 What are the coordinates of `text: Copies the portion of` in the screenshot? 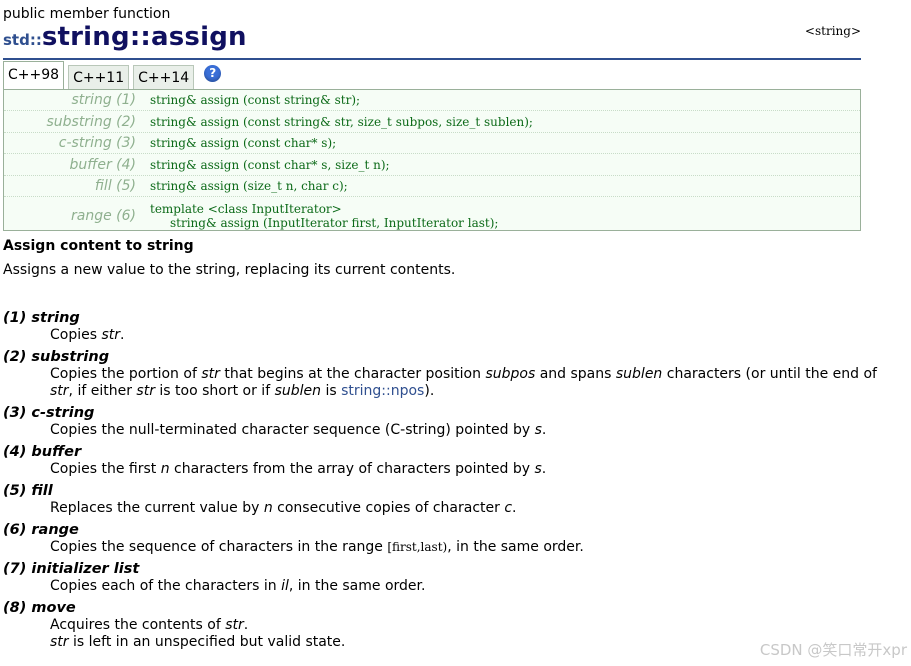 It's located at (126, 374).